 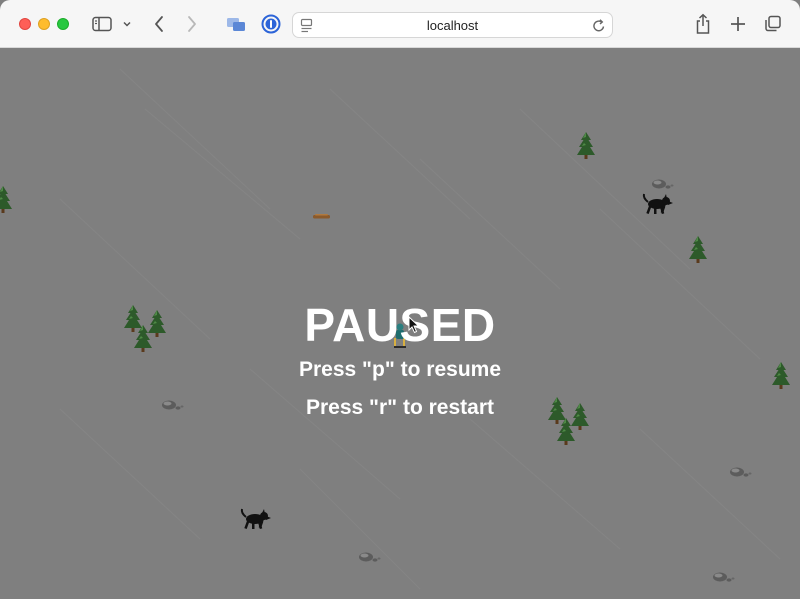 What do you see at coordinates (400, 335) in the screenshot?
I see `skier-player` at bounding box center [400, 335].